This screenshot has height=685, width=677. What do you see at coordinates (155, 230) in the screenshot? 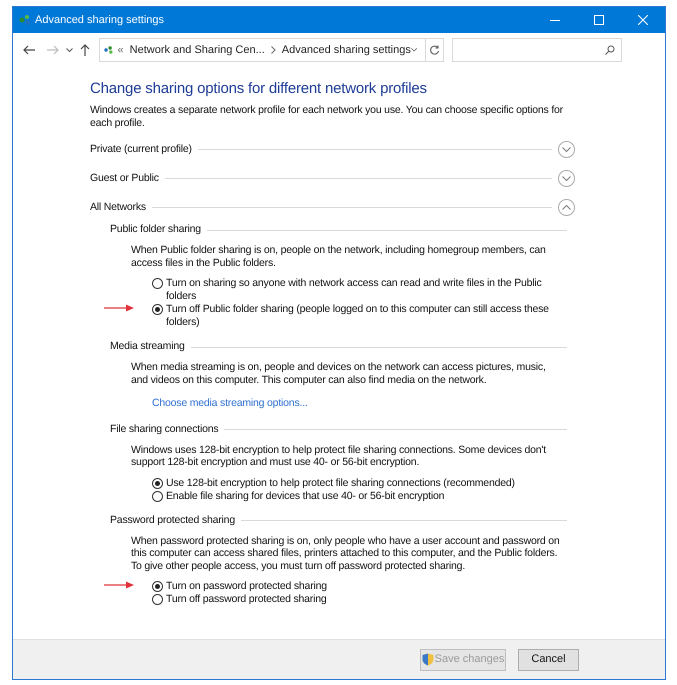
I see `section-header: Public folder sharing` at bounding box center [155, 230].